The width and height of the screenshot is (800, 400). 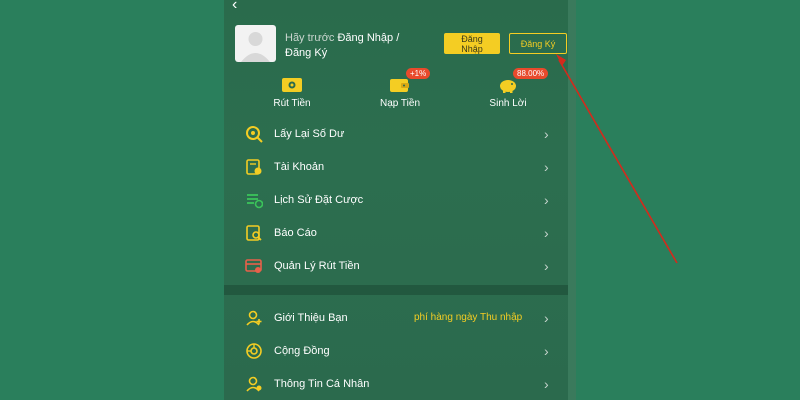 I want to click on login-button-label: Đăng Nhập, so click(x=472, y=43).